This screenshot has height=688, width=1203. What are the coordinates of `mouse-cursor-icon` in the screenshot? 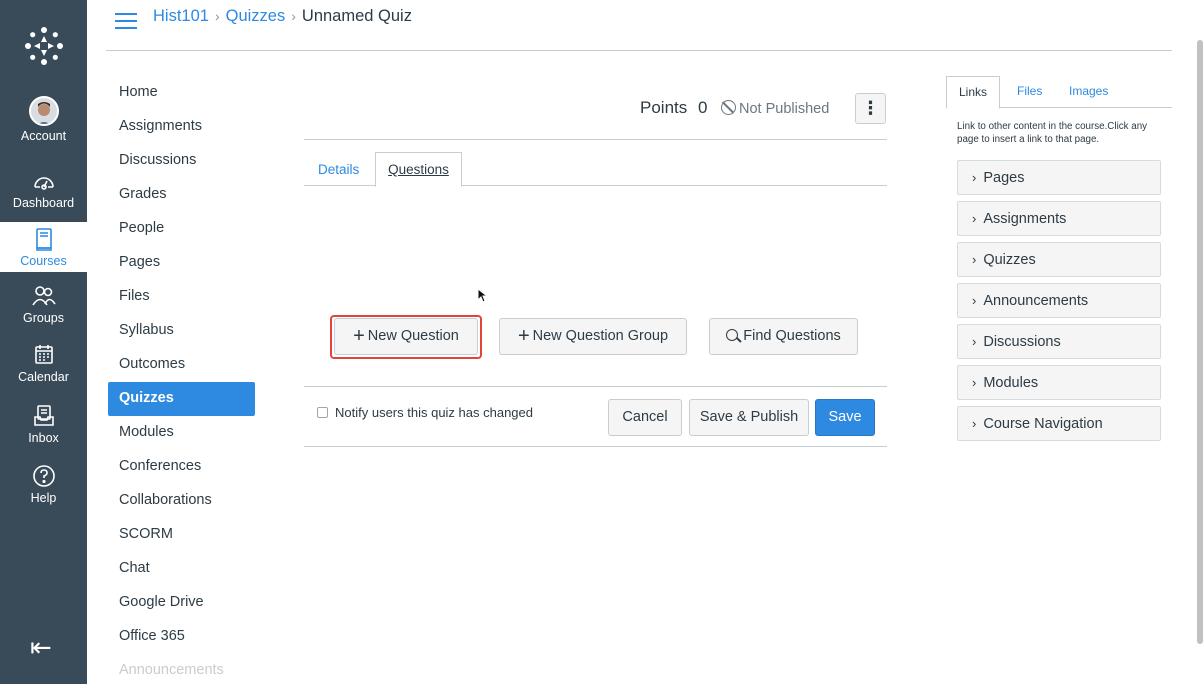 It's located at (482, 295).